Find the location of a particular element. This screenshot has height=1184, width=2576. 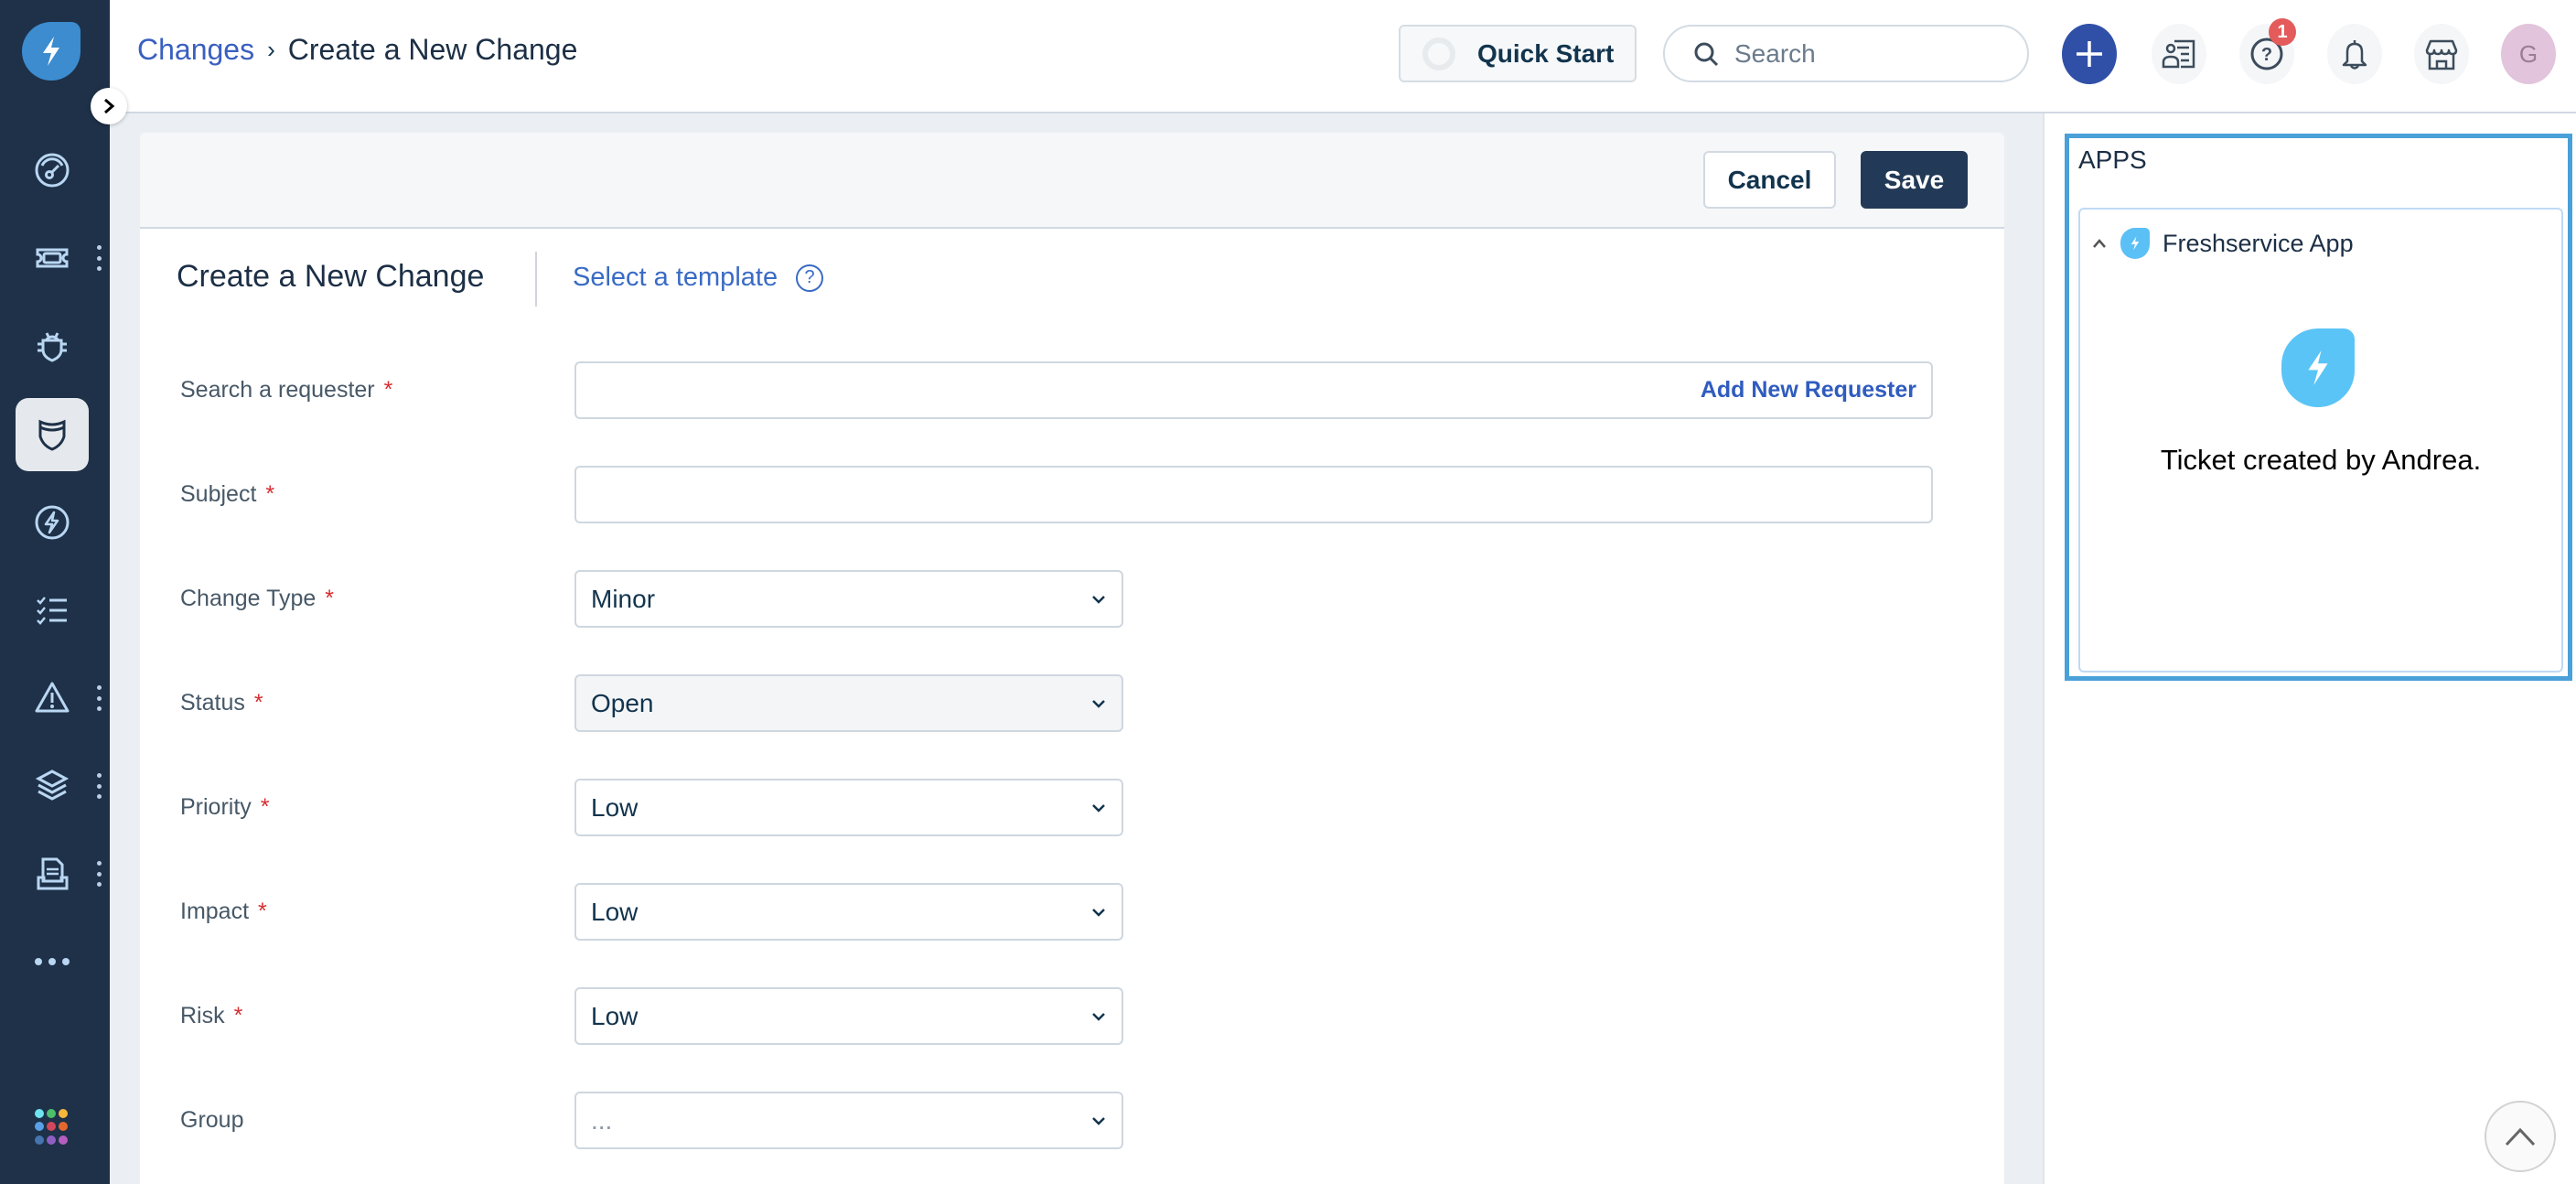

form-toolbar: Cancel Save is located at coordinates (1072, 181).